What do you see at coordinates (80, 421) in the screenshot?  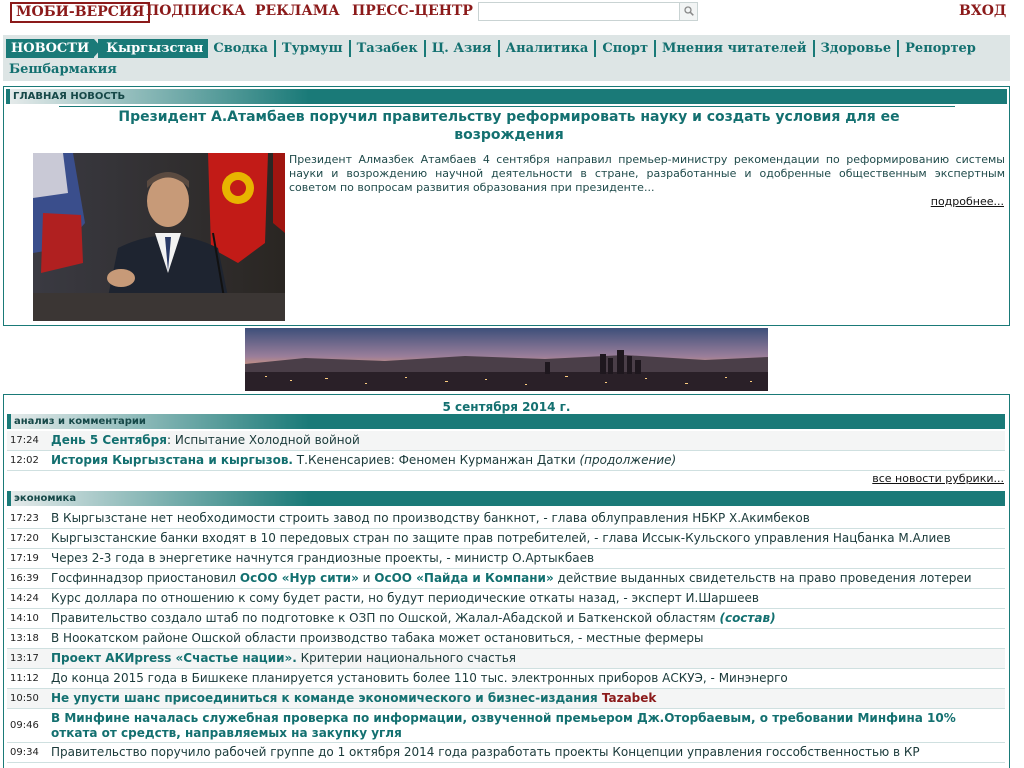 I see `analysis-section-label: анализ и комментарии` at bounding box center [80, 421].